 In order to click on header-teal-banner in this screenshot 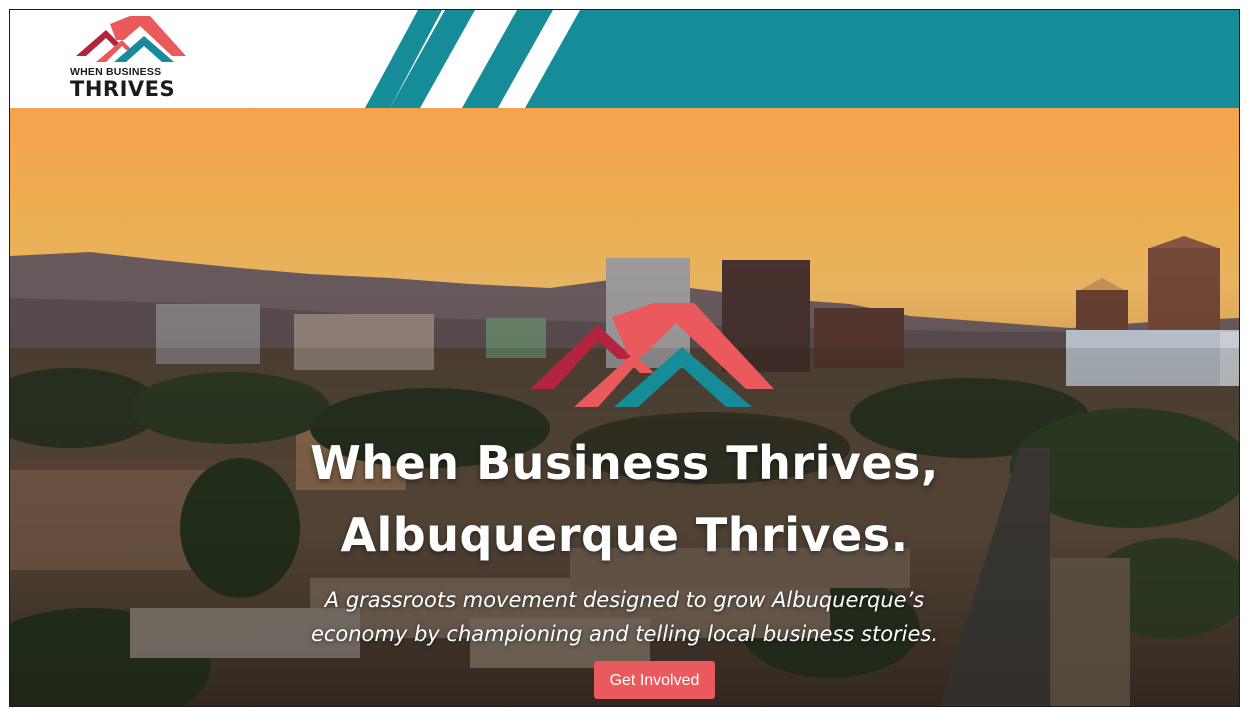, I will do `click(802, 59)`.